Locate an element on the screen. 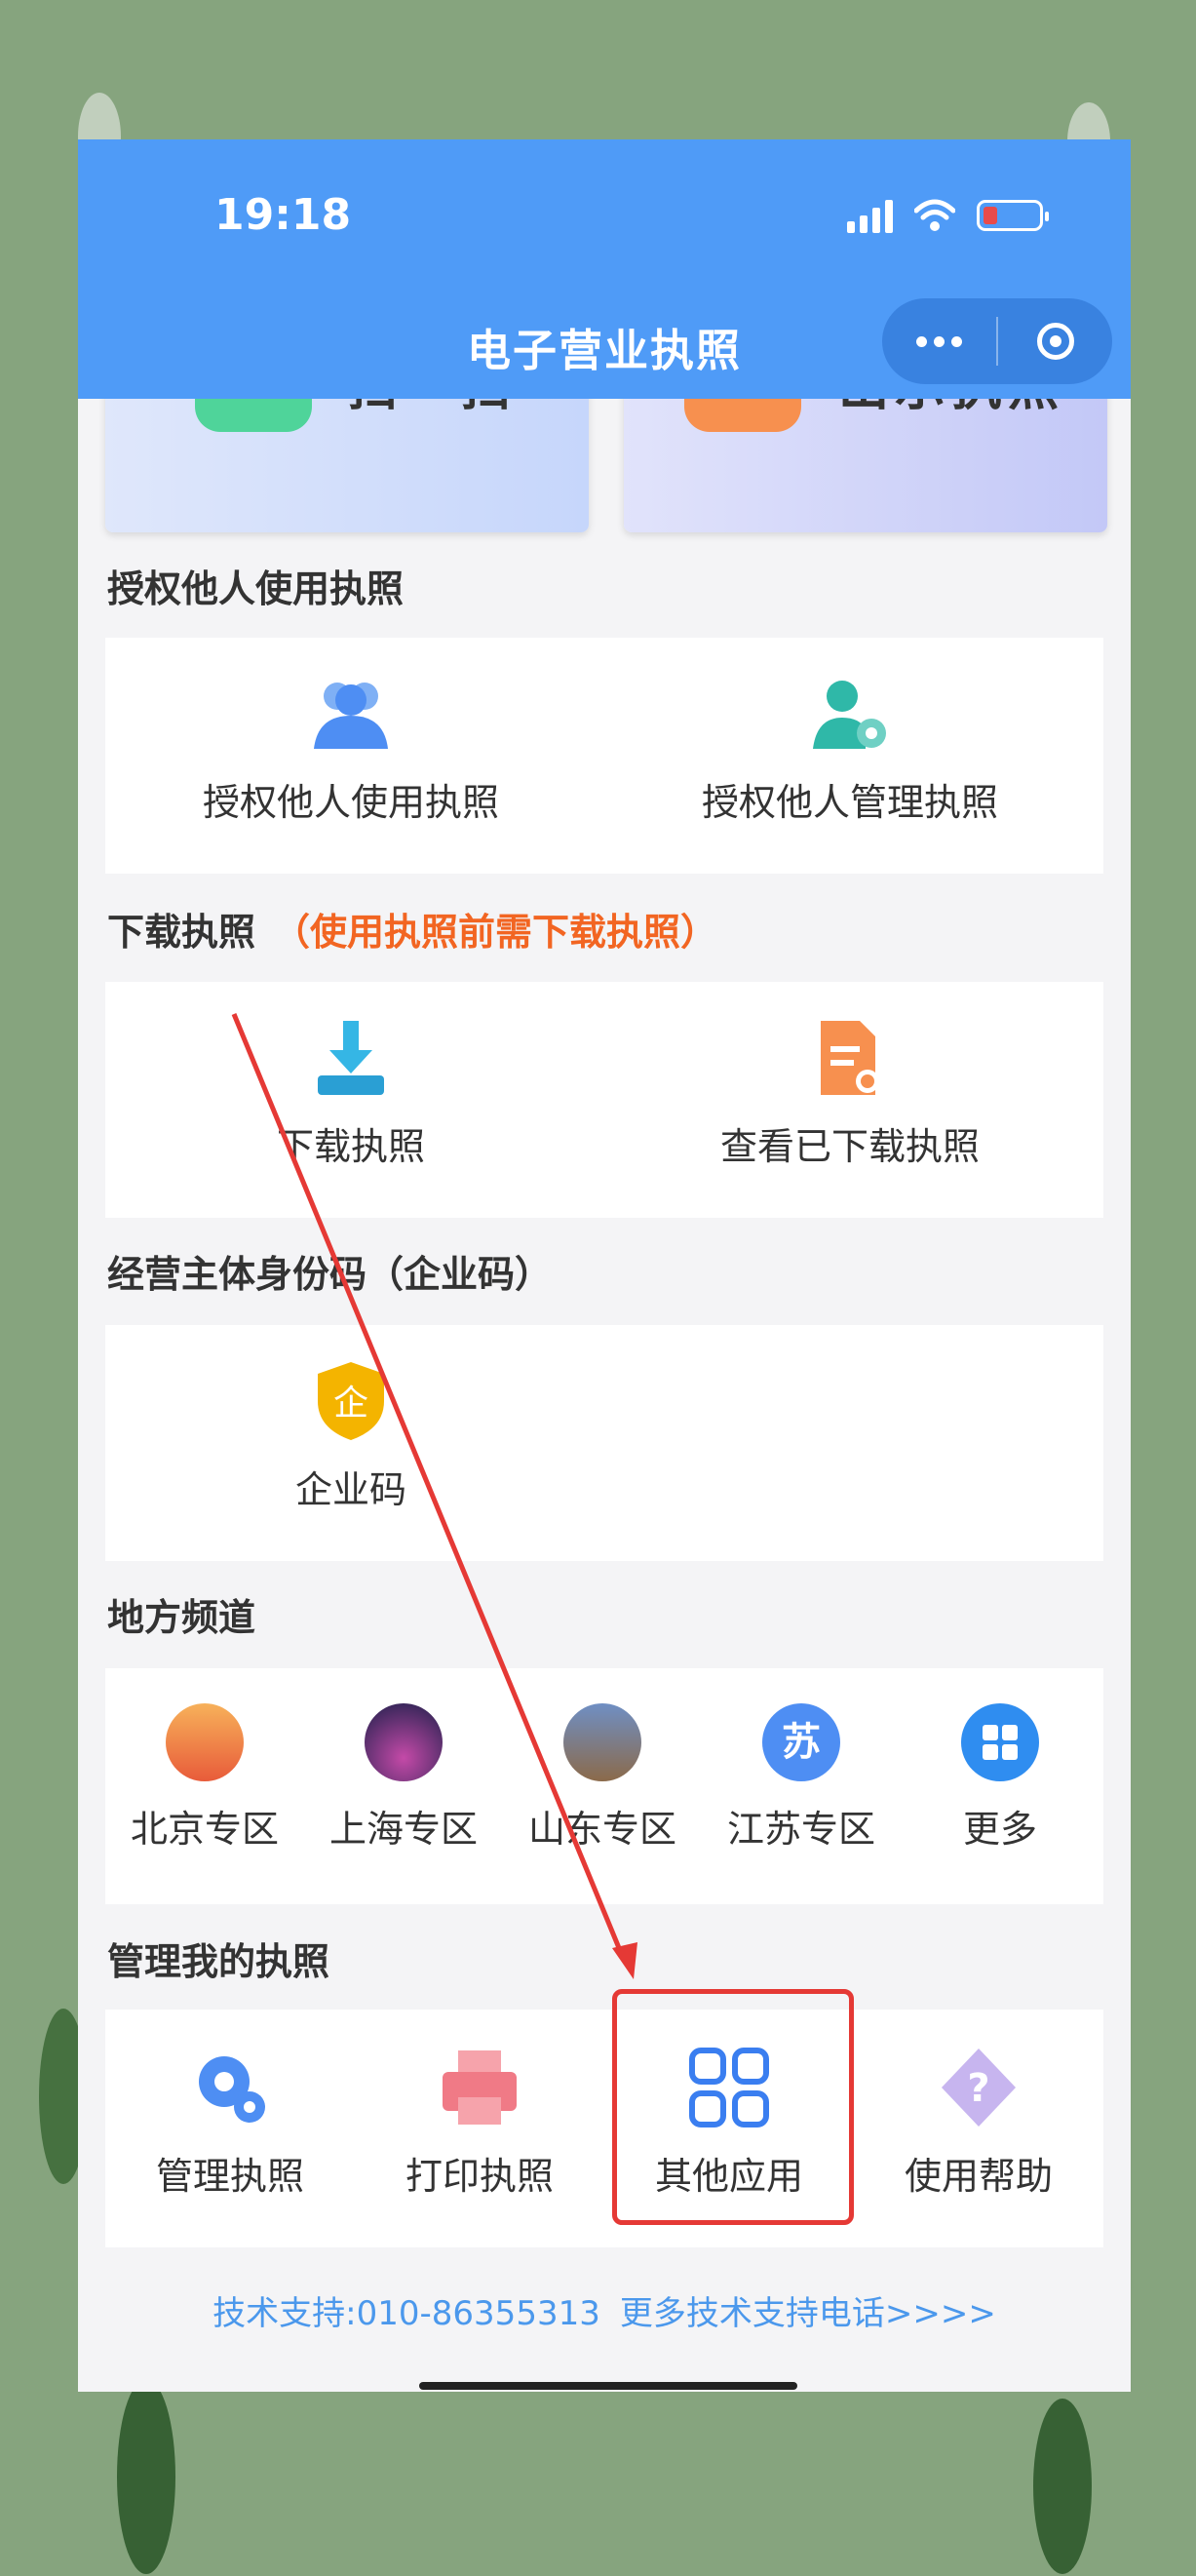  more-options-icon is located at coordinates (939, 341).